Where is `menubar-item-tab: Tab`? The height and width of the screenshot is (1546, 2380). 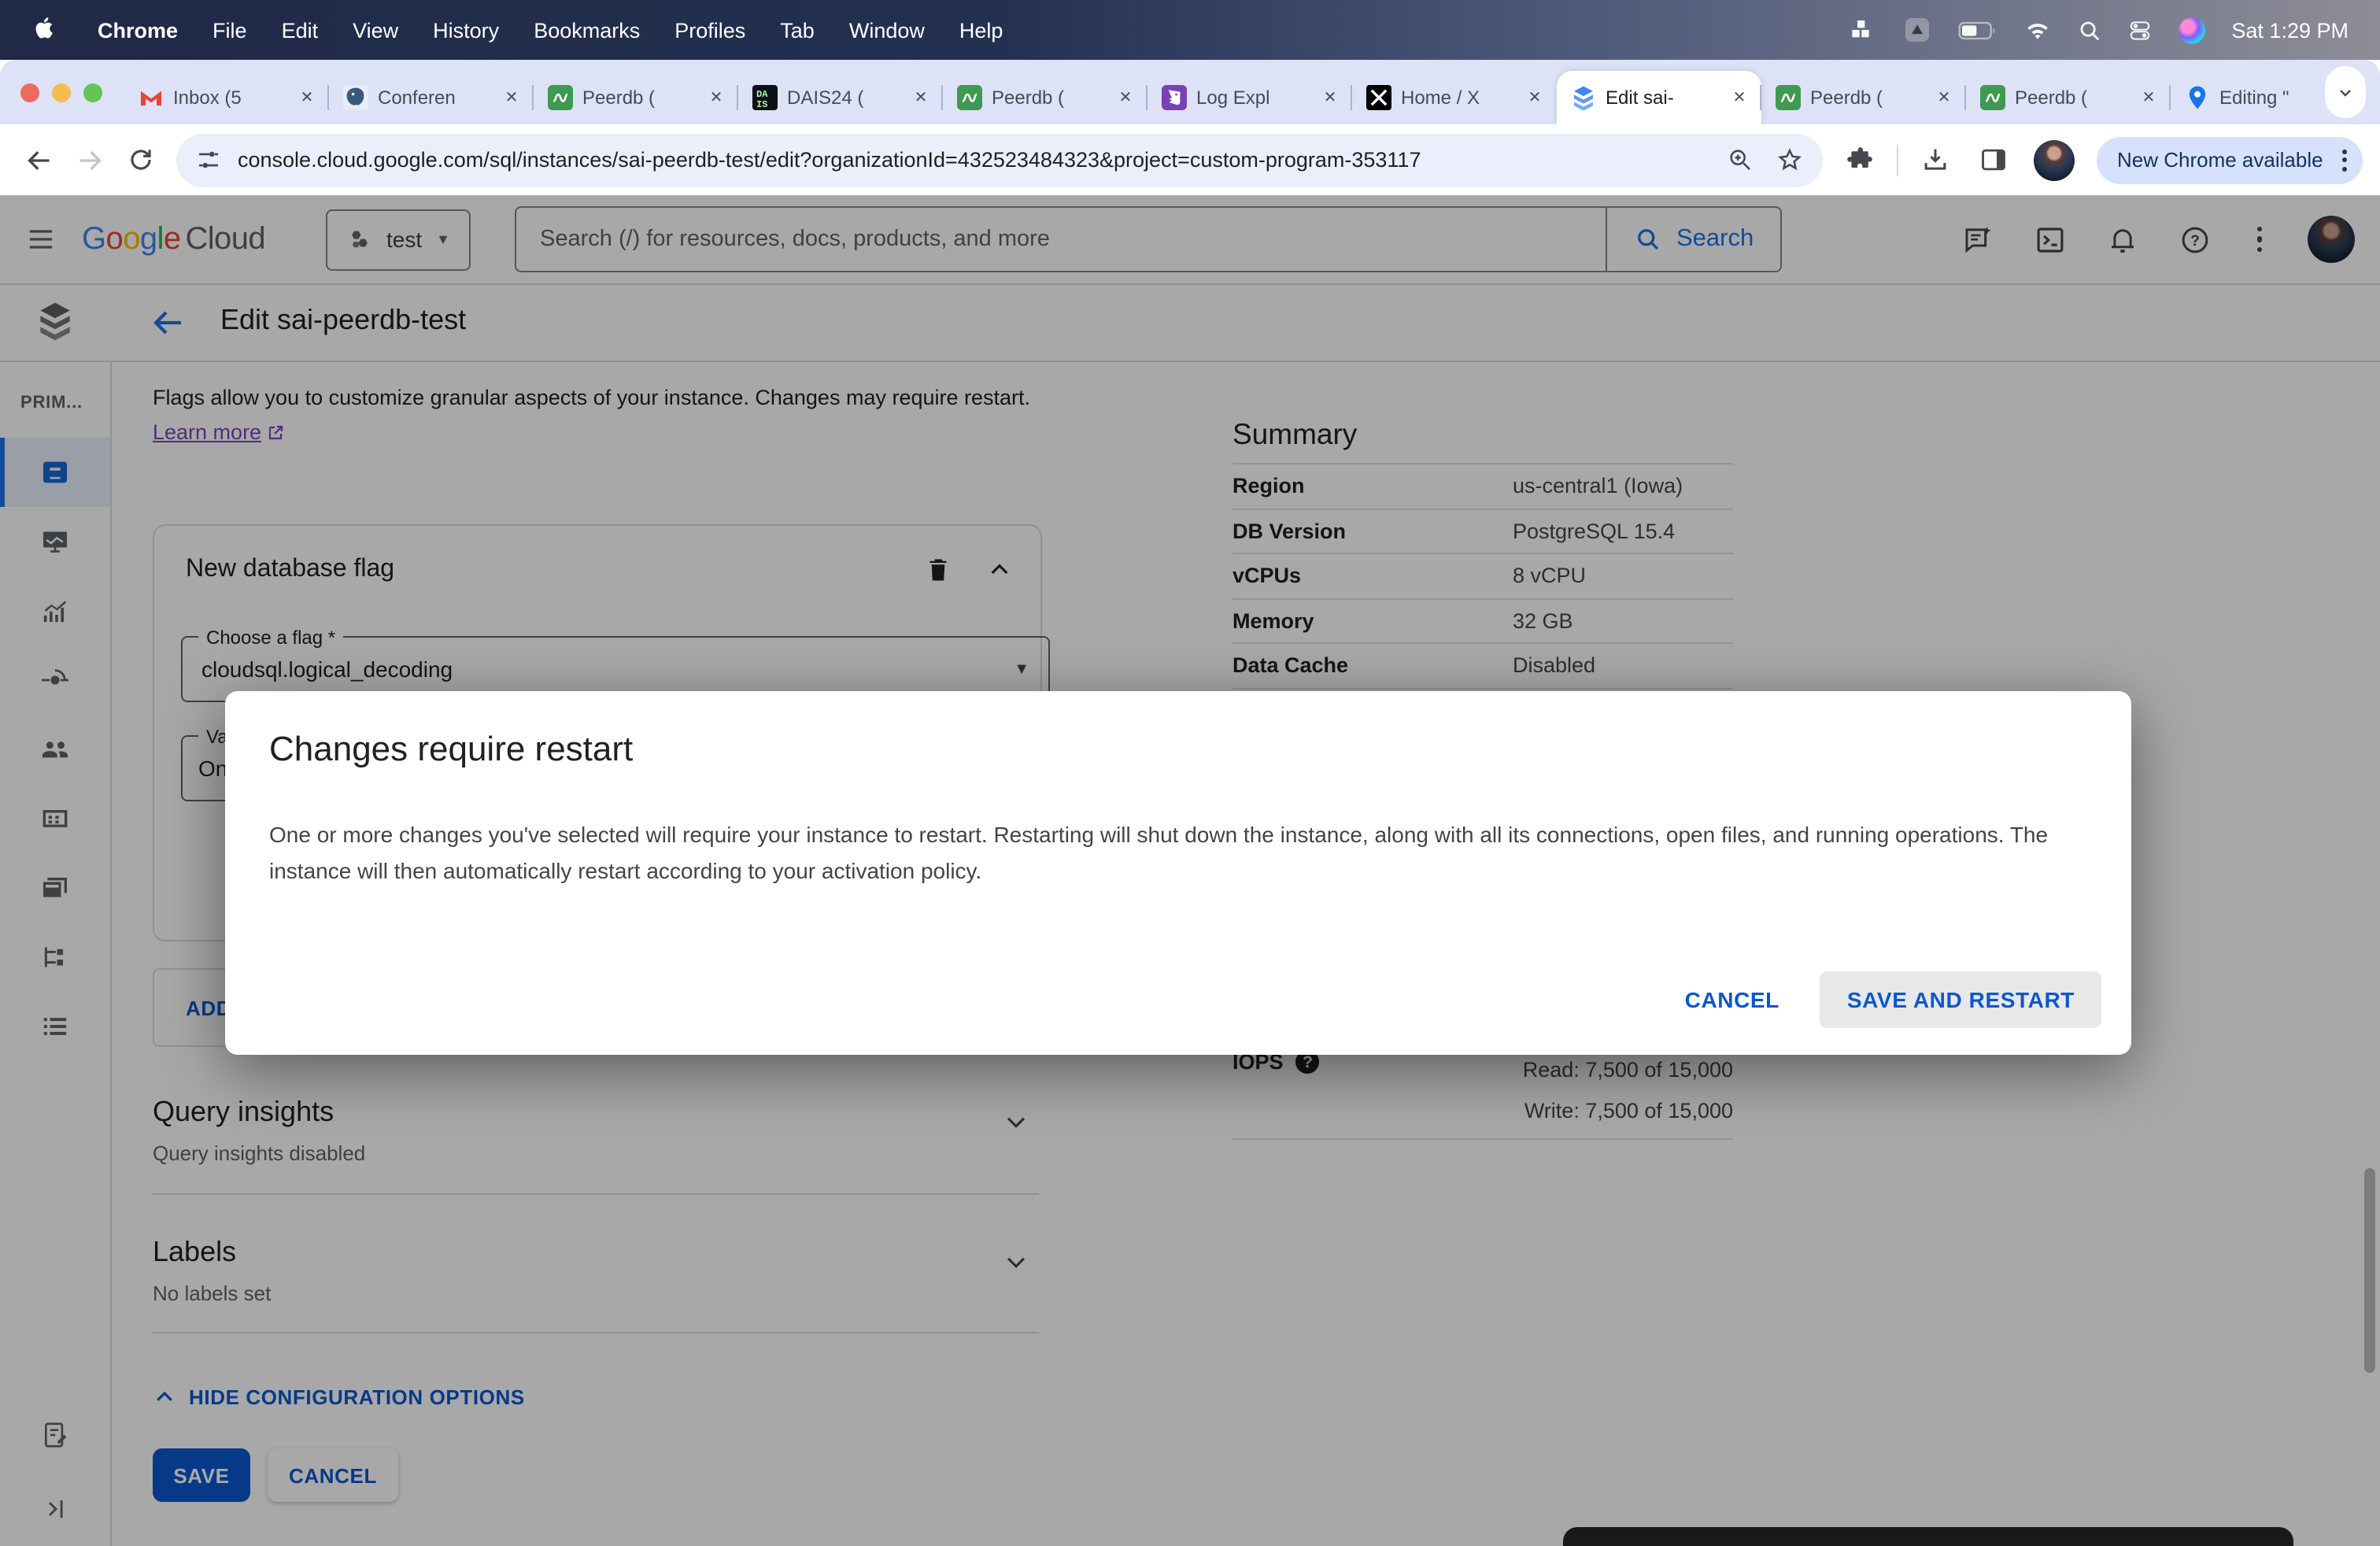
menubar-item-tab: Tab is located at coordinates (797, 30).